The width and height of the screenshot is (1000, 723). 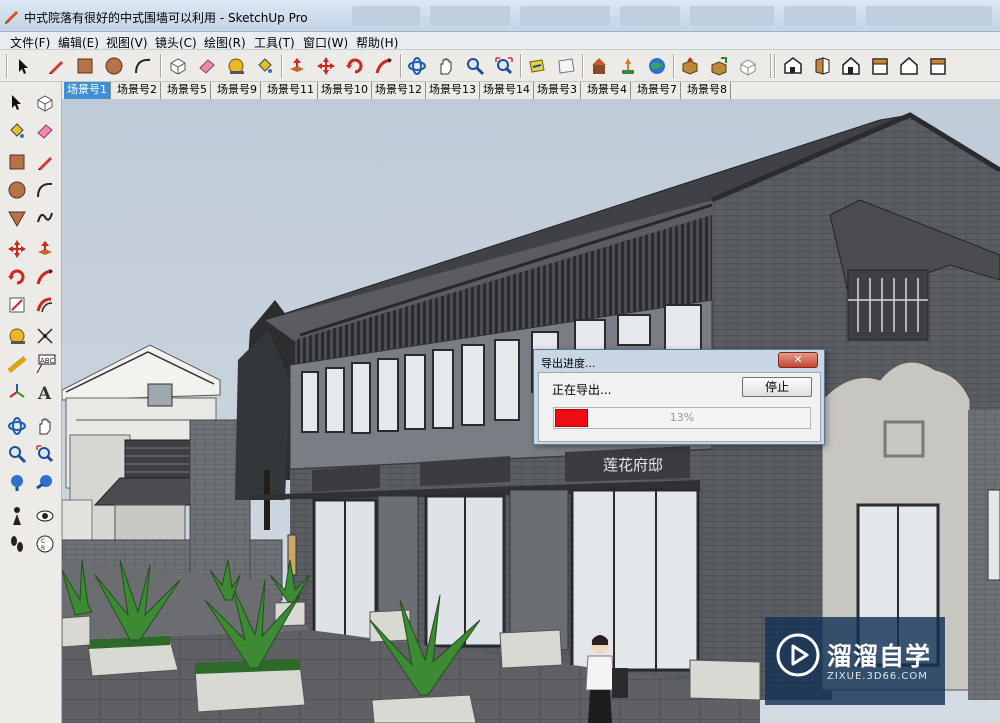 What do you see at coordinates (345, 90) in the screenshot?
I see `tab-scene-10: 场景号10` at bounding box center [345, 90].